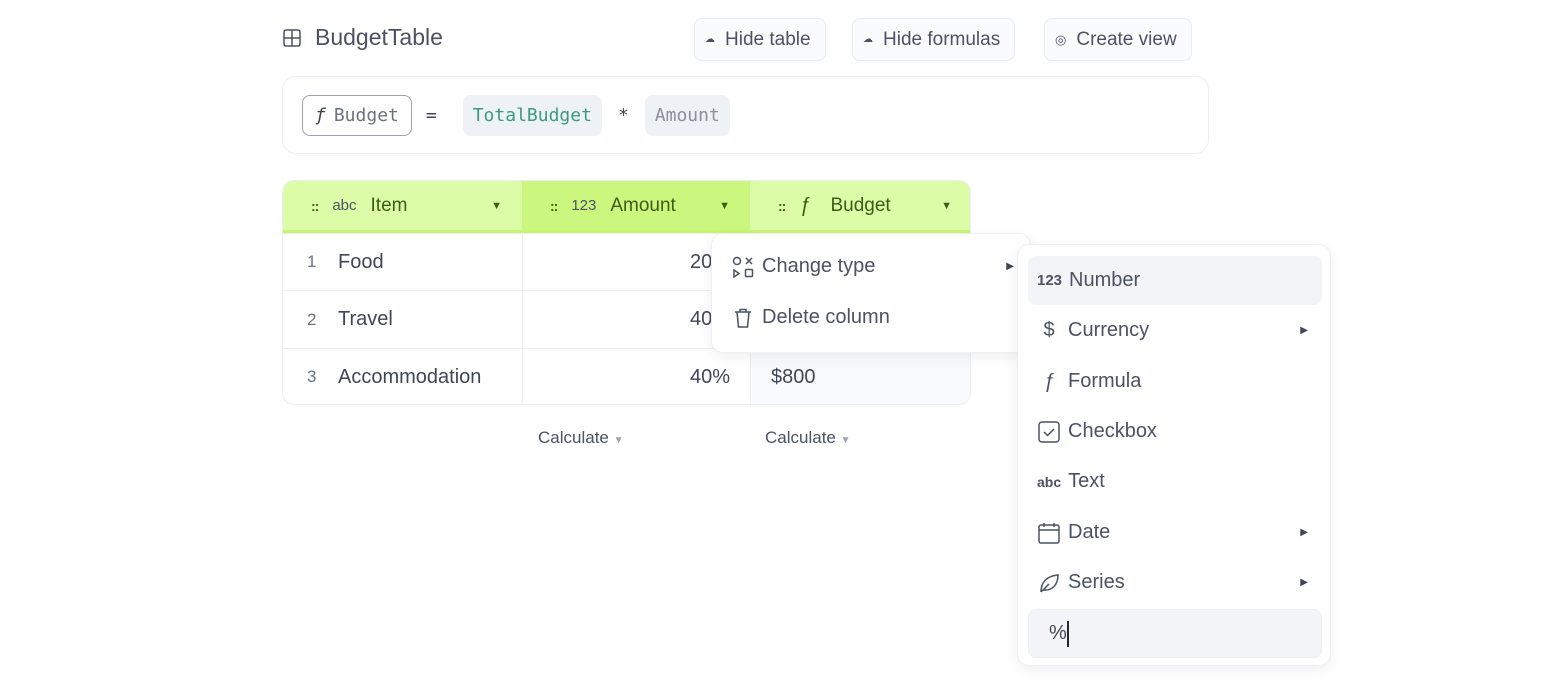  Describe the element at coordinates (760, 39) in the screenshot. I see `hide-table-button: ☁ Hide table` at that location.